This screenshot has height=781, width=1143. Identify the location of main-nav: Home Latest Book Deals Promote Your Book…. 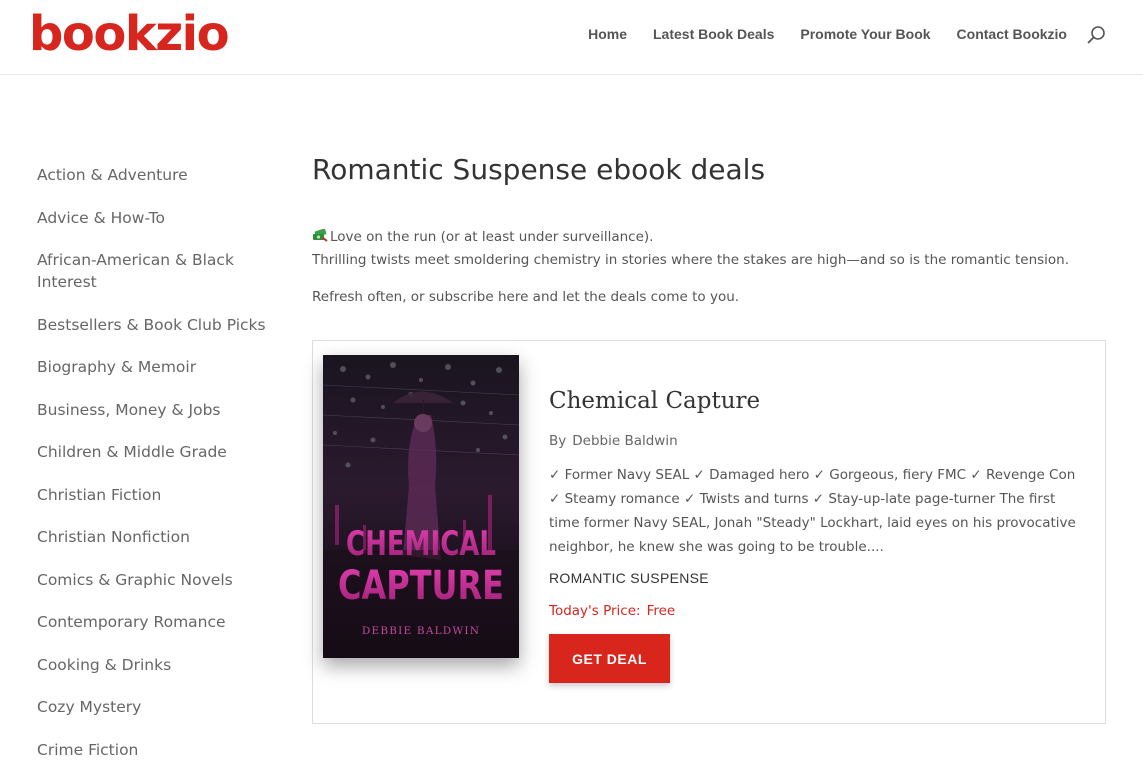
(814, 34).